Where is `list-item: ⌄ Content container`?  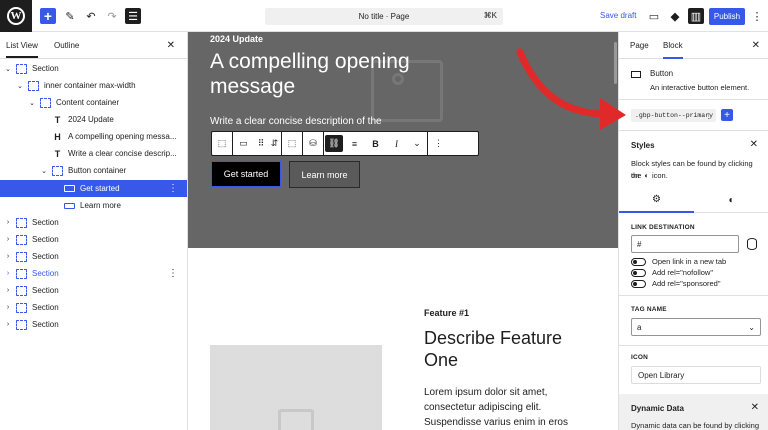
list-item: ⌄ Content container is located at coordinates (93, 102).